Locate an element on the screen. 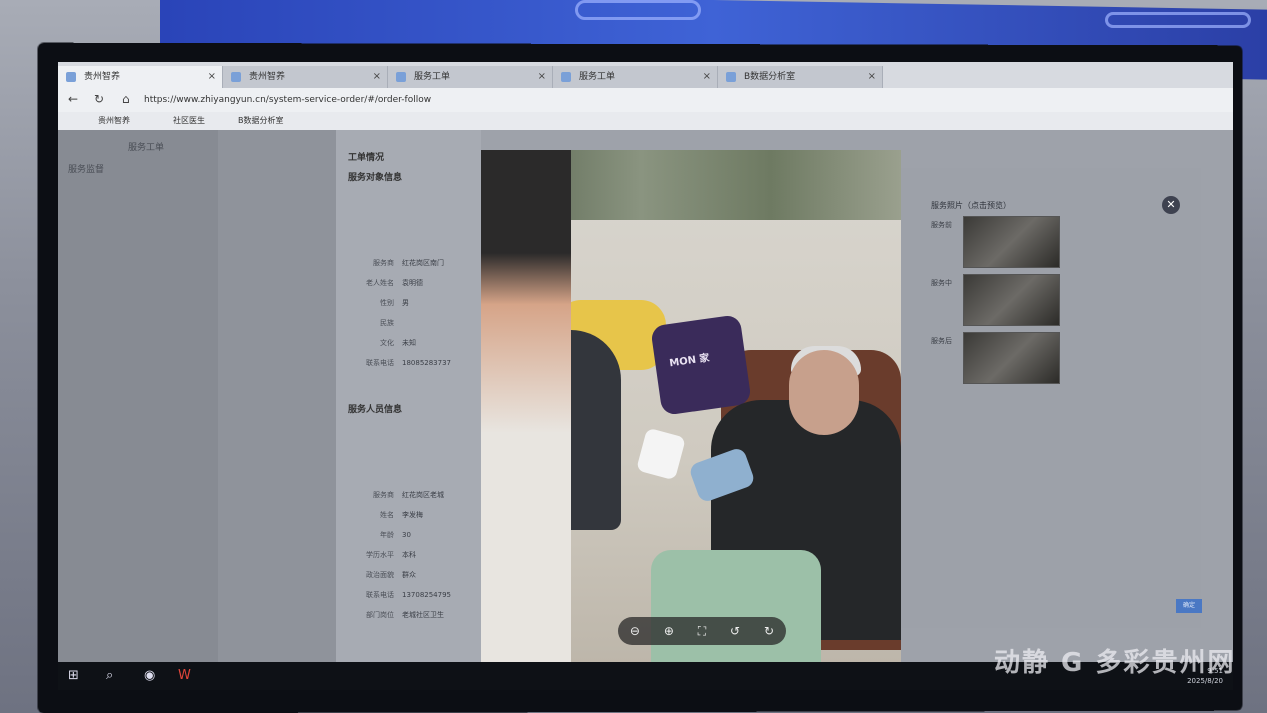 The height and width of the screenshot is (713, 1267). bookmark-link: 贵州智养 is located at coordinates (114, 120).